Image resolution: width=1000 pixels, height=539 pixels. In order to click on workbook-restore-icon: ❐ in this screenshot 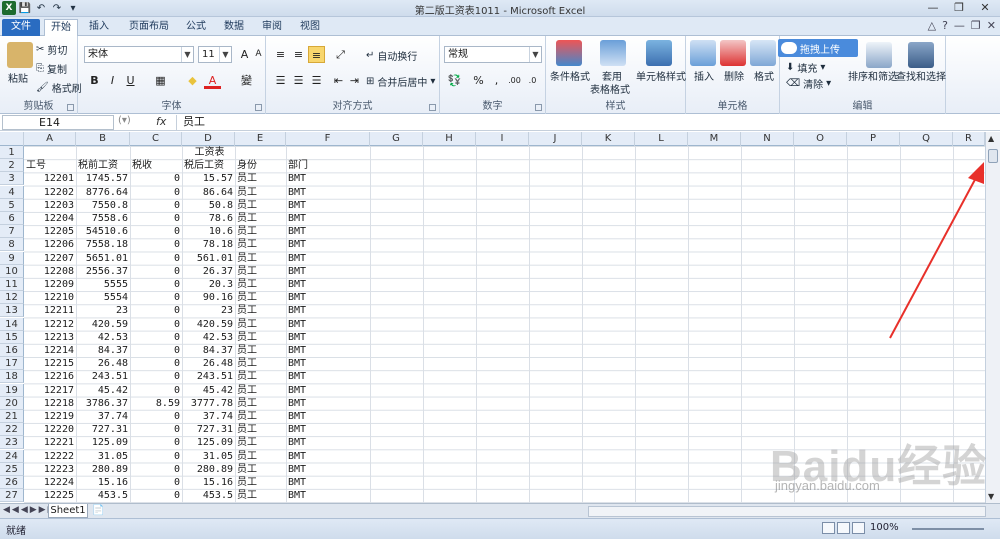, I will do `click(976, 25)`.